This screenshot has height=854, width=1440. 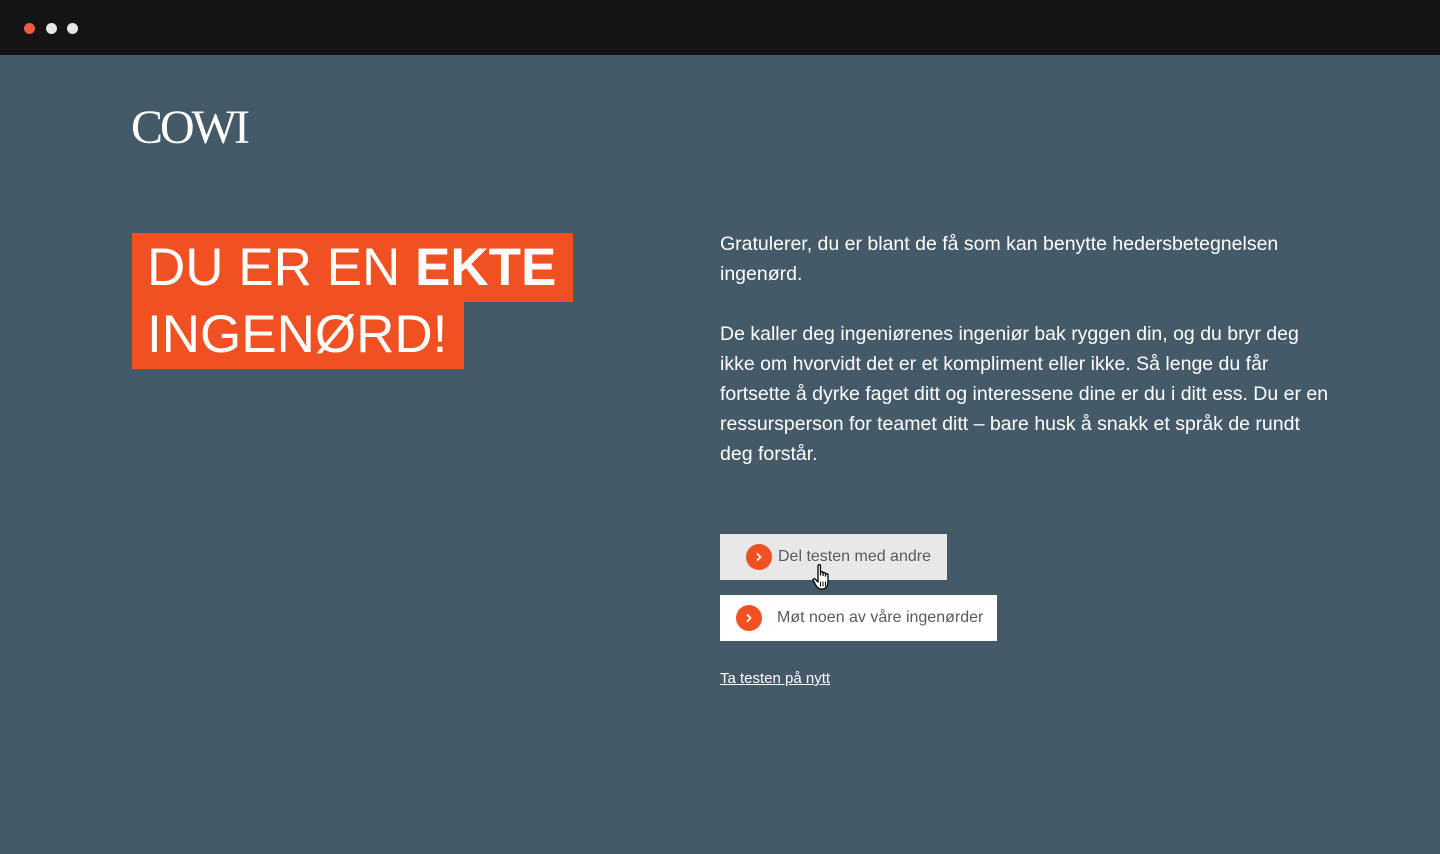 I want to click on share-test-label: Del testen med andre, so click(x=854, y=556).